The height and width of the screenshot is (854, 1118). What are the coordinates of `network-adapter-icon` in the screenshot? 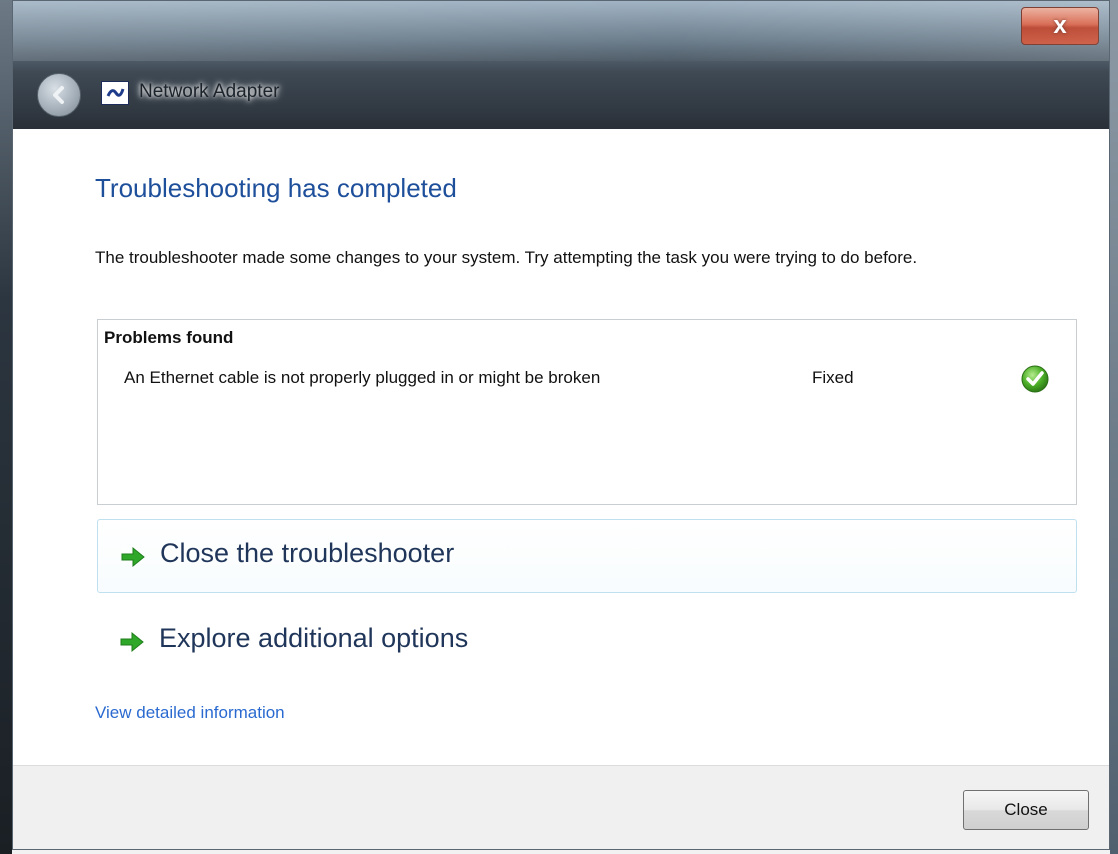 It's located at (115, 93).